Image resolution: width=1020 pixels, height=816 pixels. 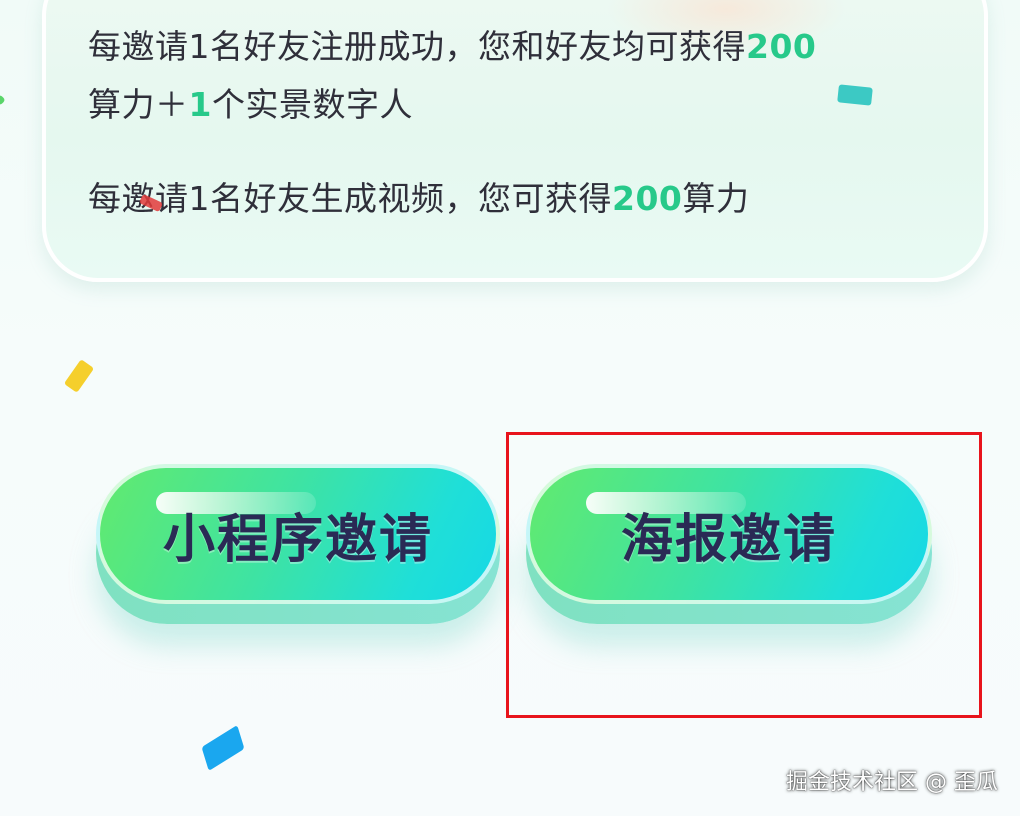 What do you see at coordinates (716, 198) in the screenshot?
I see `rule-text: 算力` at bounding box center [716, 198].